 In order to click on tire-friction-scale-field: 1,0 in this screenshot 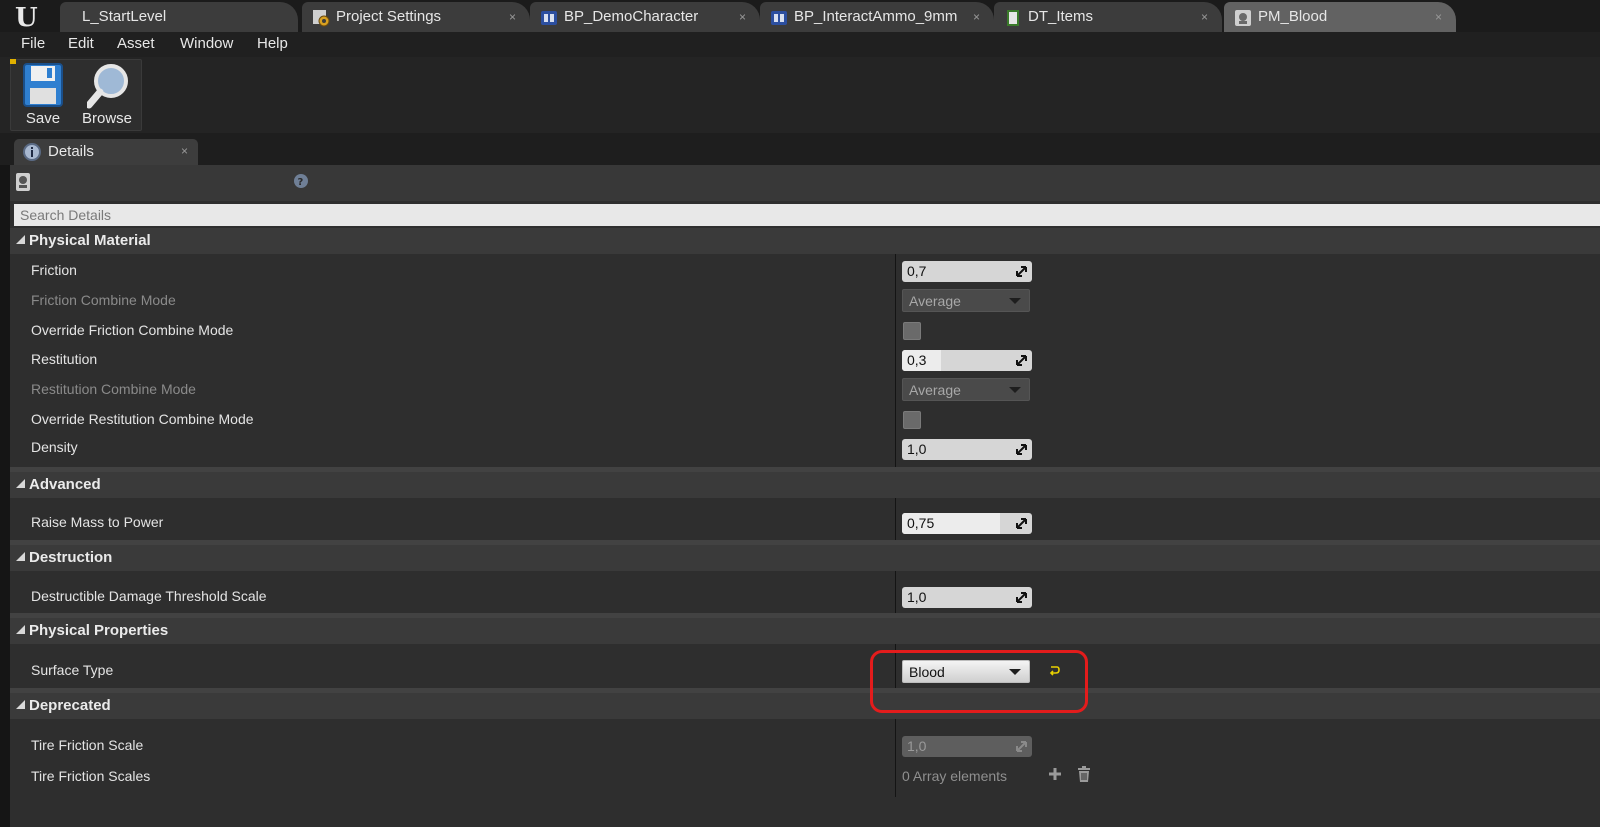, I will do `click(967, 746)`.